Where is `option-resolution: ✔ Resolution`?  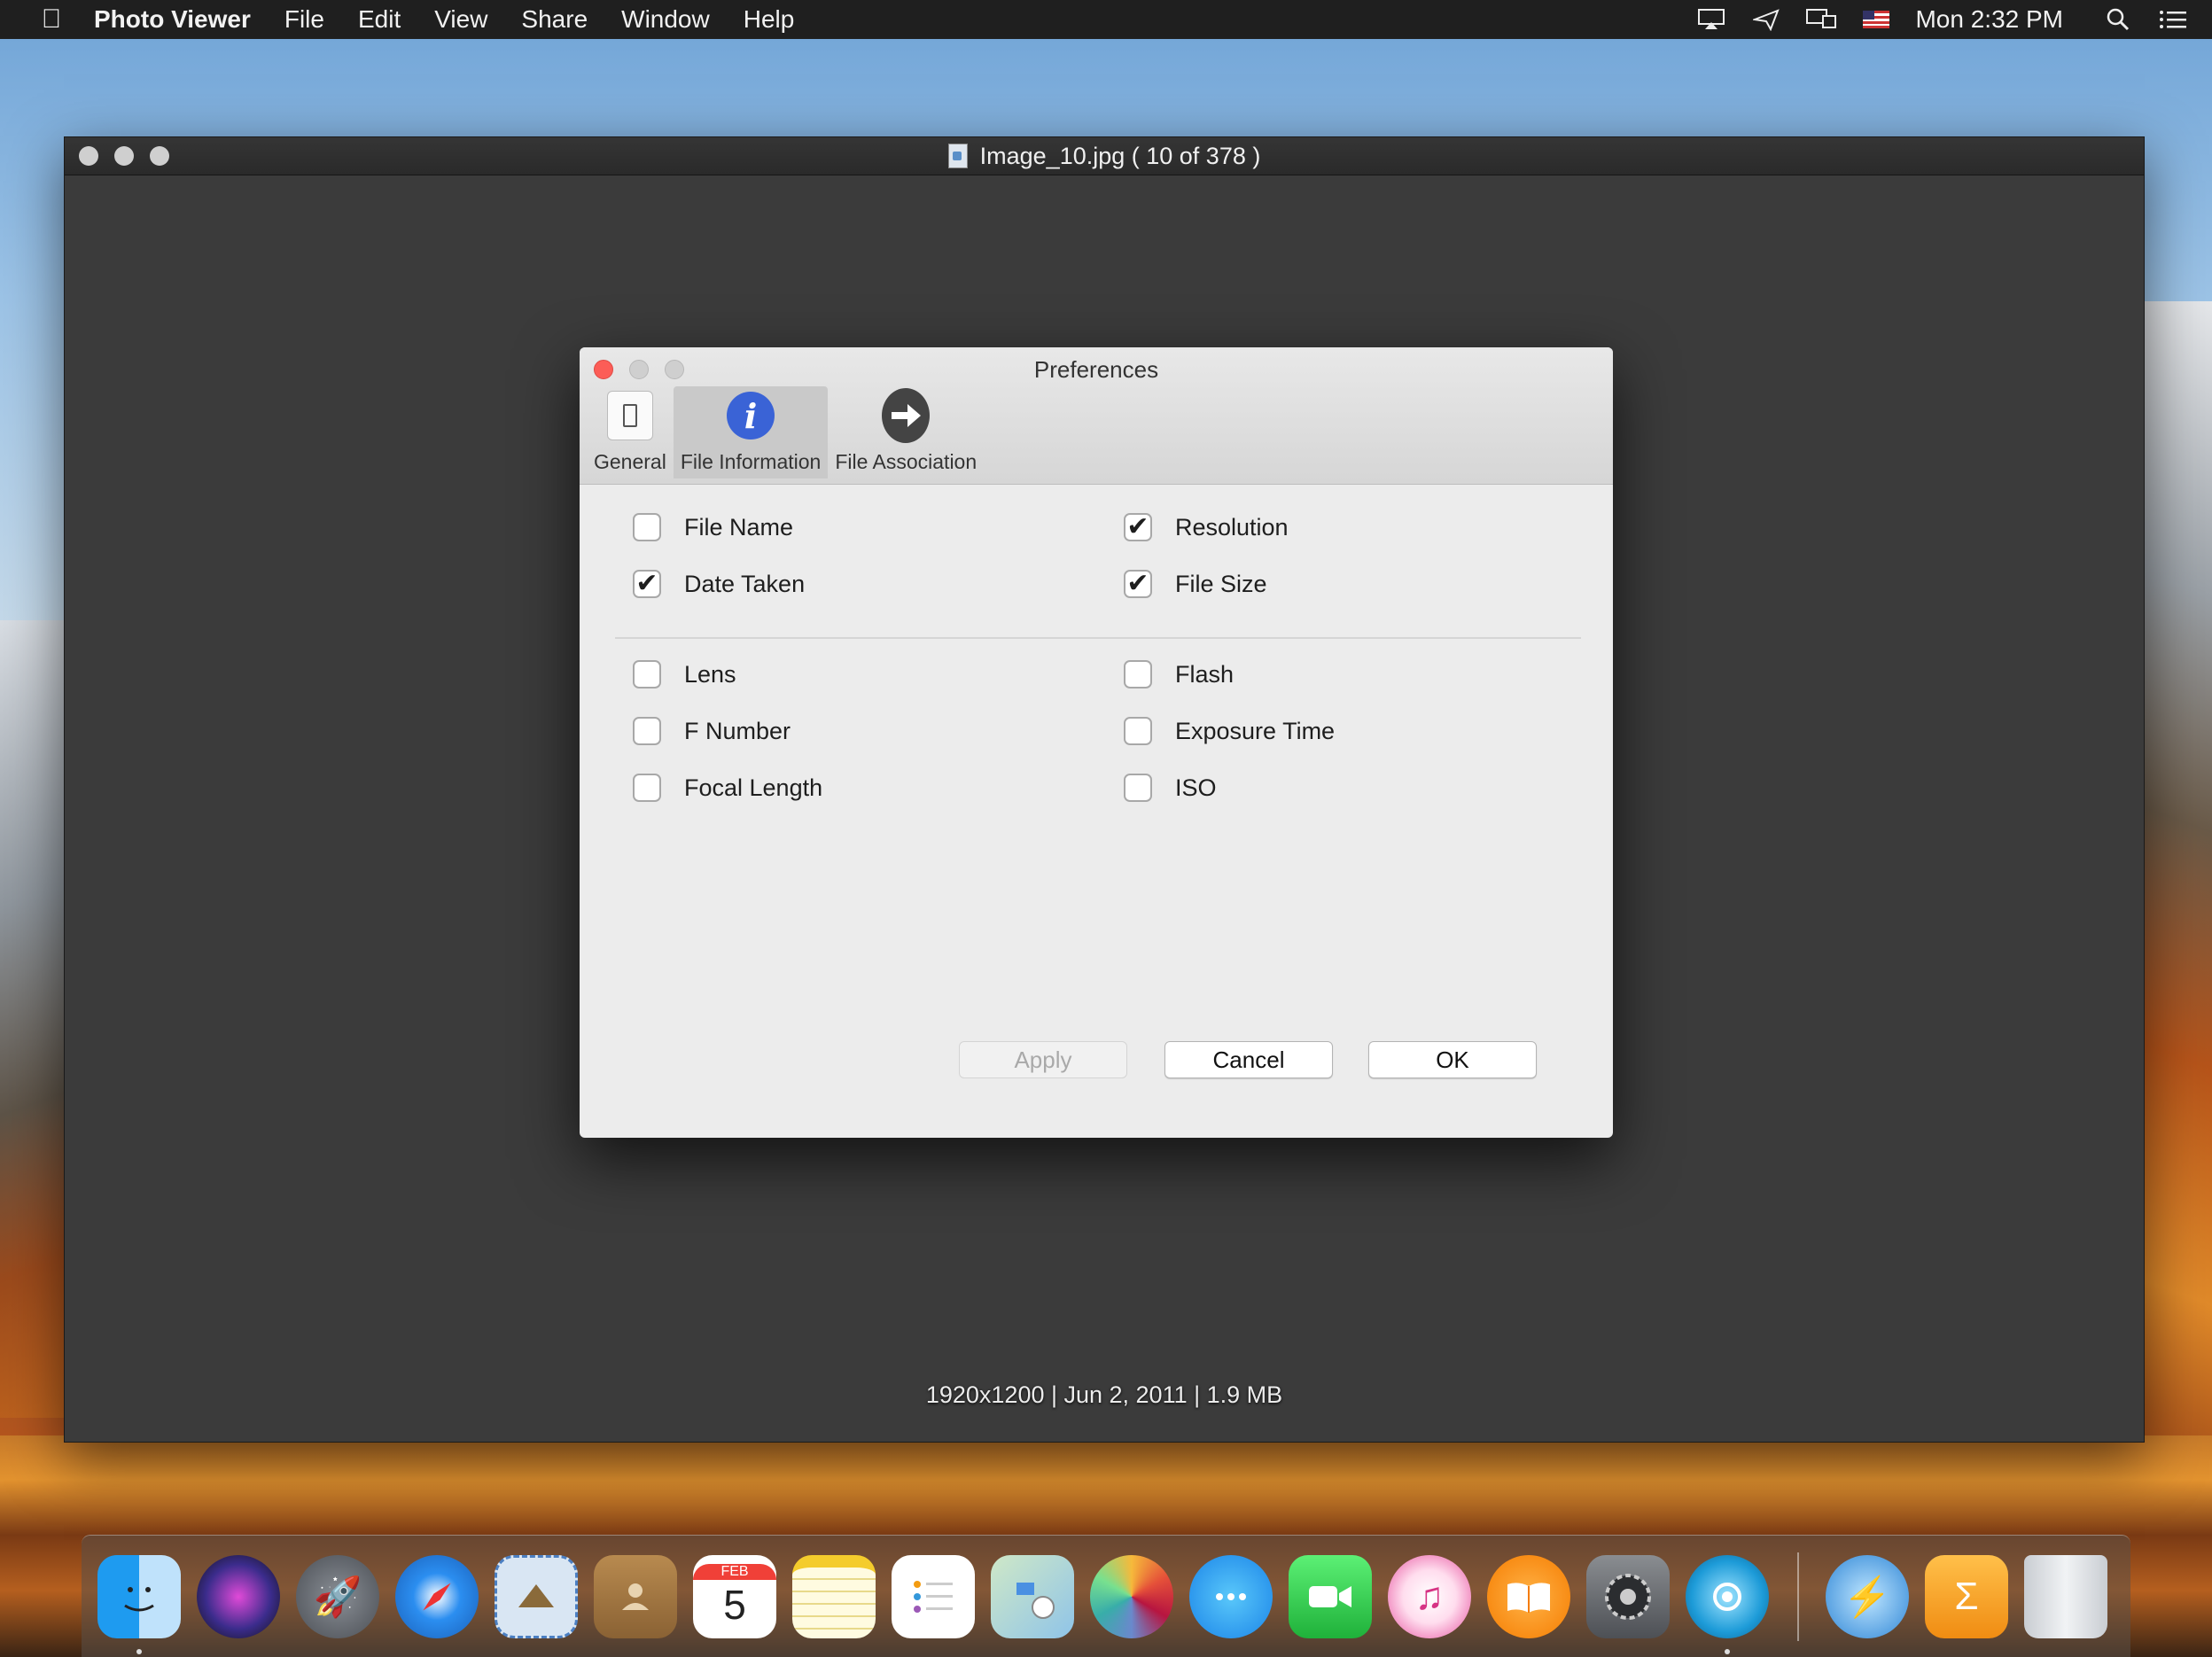
option-resolution: ✔ Resolution is located at coordinates (1206, 527).